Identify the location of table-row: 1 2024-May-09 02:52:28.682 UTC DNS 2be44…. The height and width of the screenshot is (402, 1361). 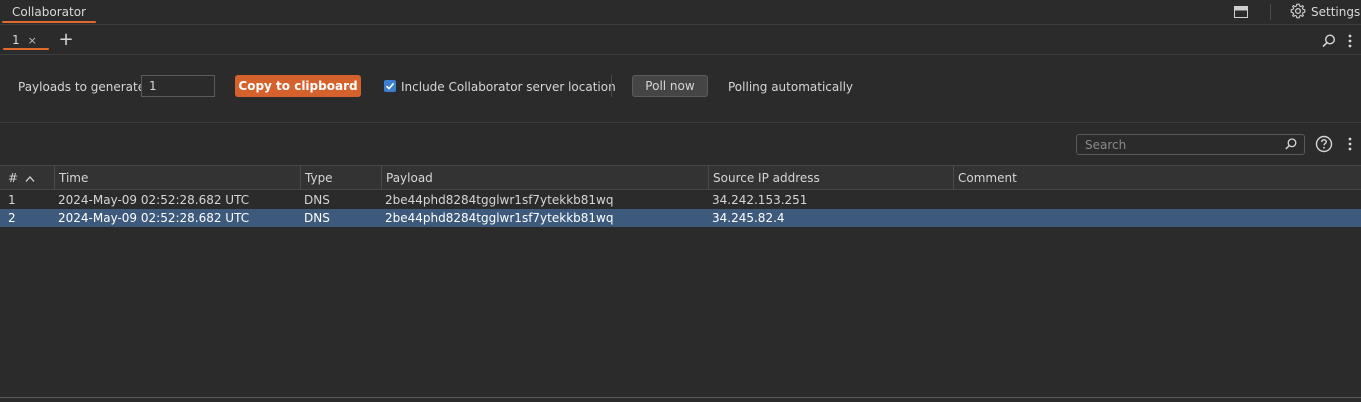
(680, 200).